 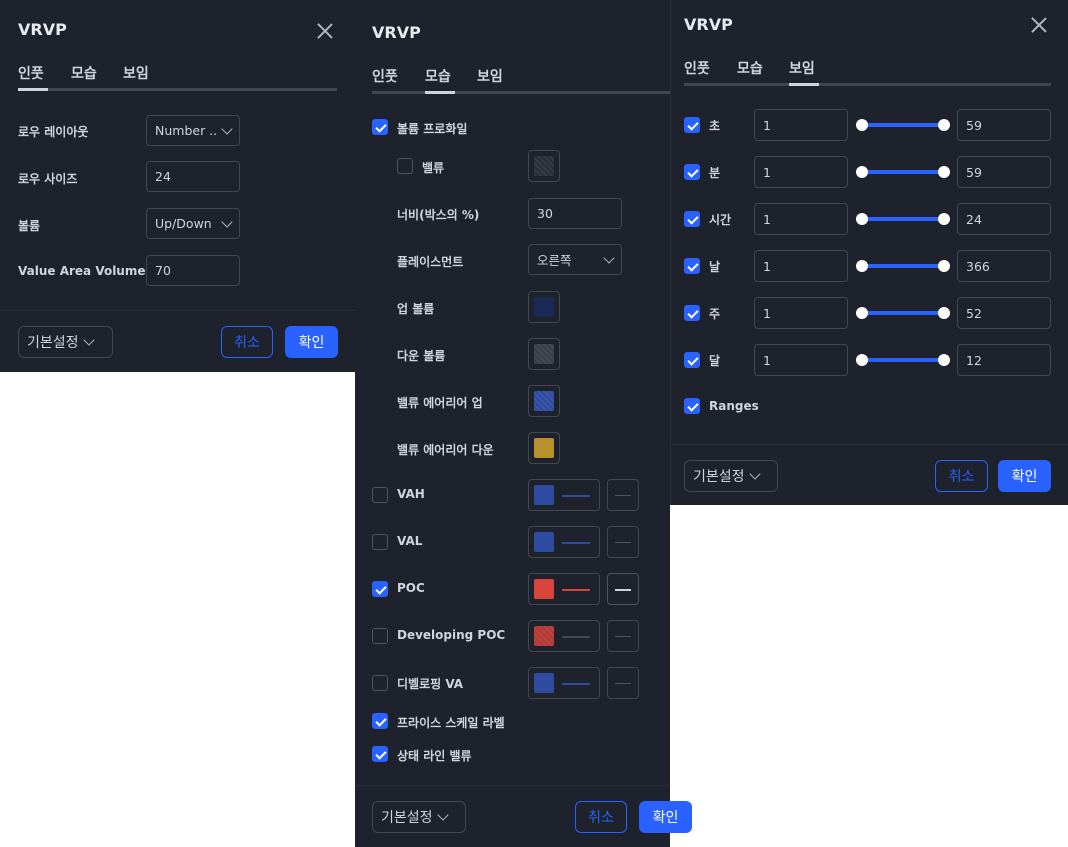 I want to click on visibility-row-label: 초, so click(x=715, y=126).